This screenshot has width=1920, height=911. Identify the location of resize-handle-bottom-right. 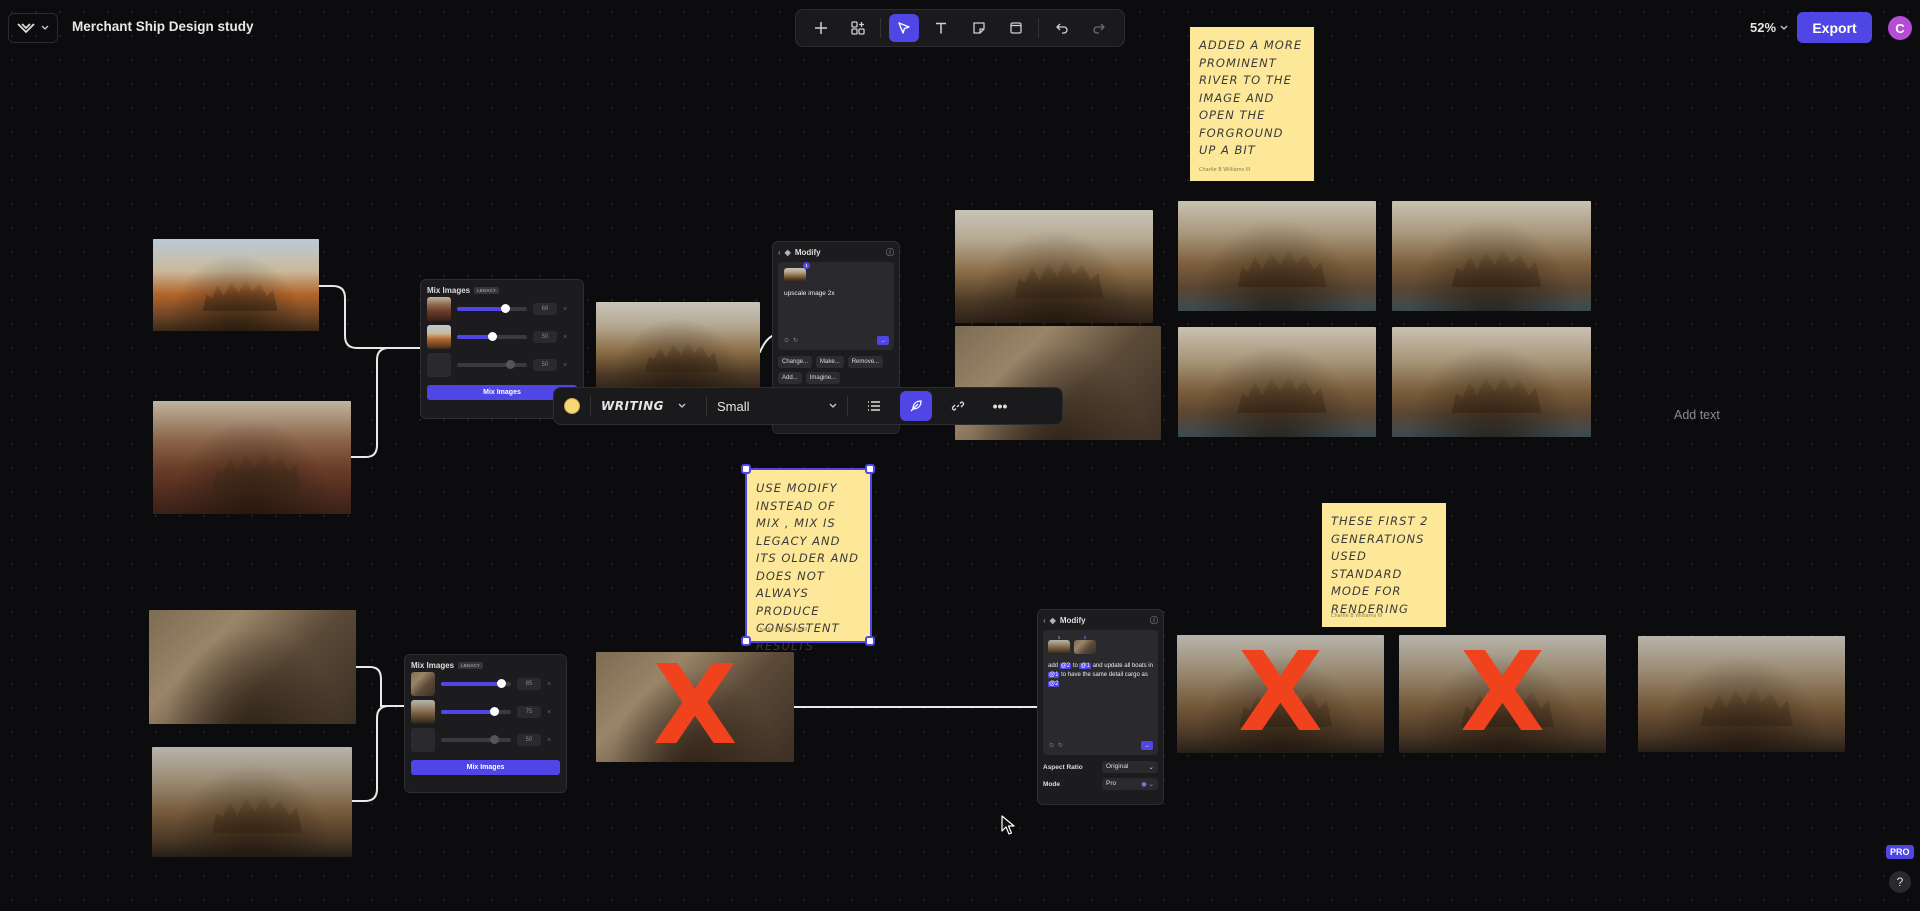
(870, 641).